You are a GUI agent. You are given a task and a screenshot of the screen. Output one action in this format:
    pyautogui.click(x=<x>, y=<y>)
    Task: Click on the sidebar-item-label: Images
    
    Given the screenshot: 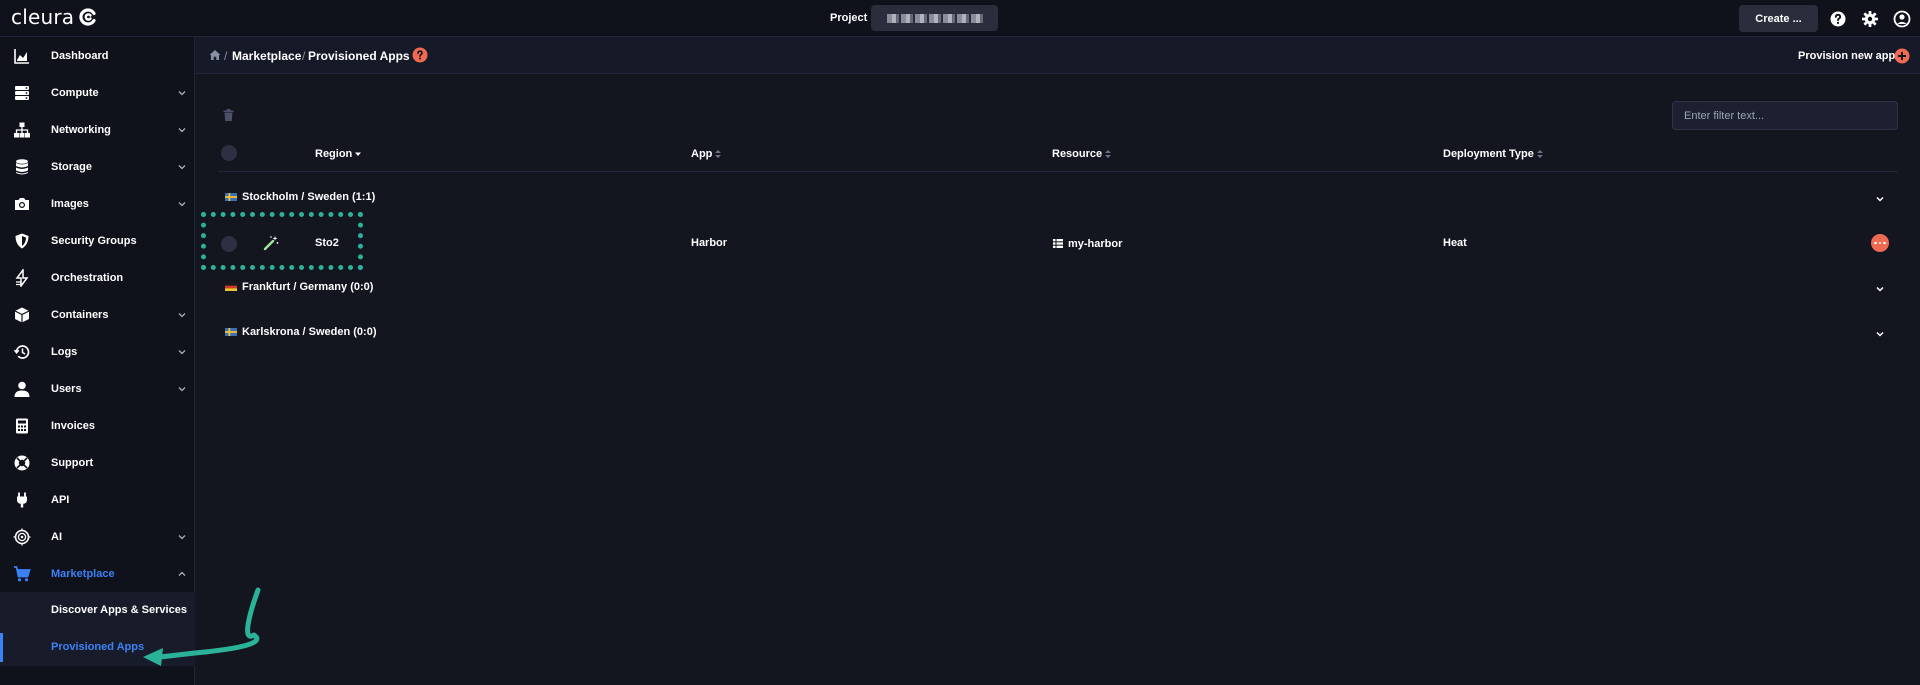 What is the action you would take?
    pyautogui.click(x=70, y=203)
    